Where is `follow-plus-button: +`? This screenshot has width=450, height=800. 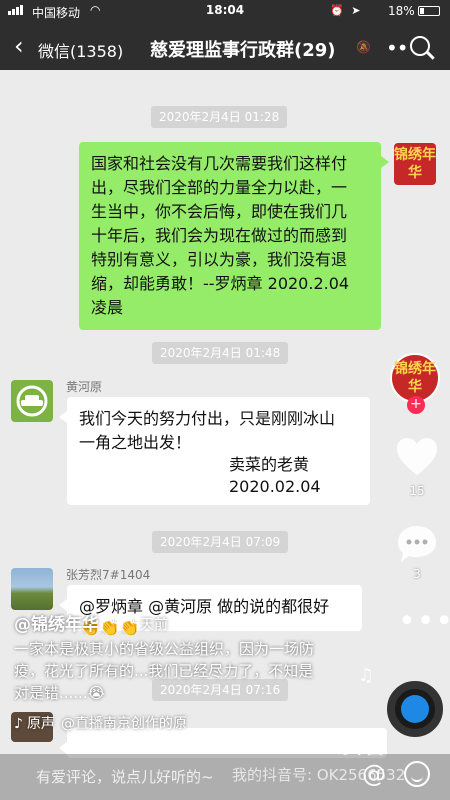 follow-plus-button: + is located at coordinates (416, 405).